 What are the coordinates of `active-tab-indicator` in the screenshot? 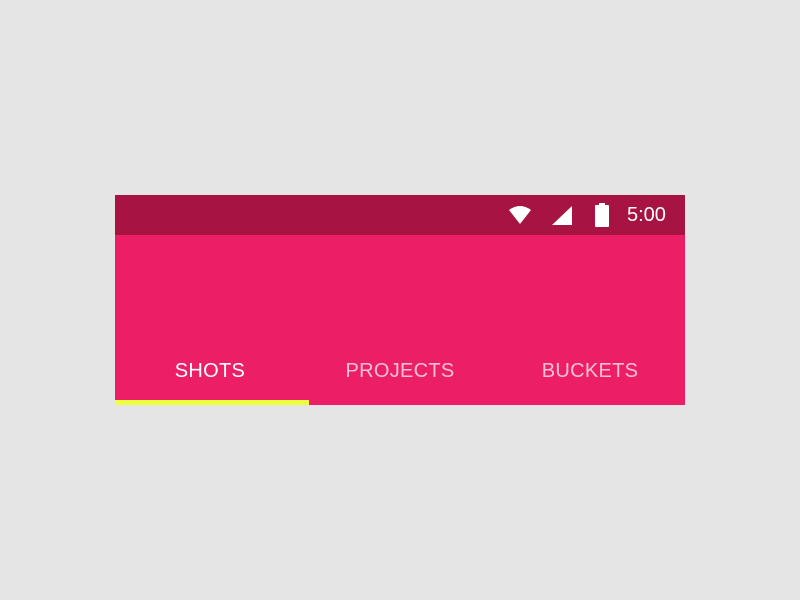 It's located at (212, 402).